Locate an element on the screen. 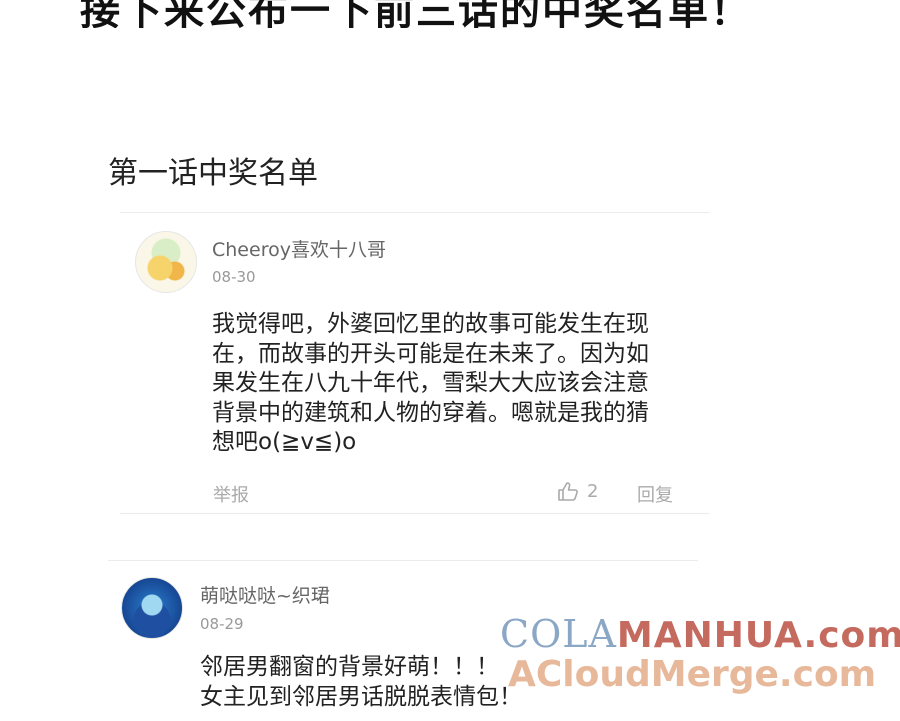 This screenshot has height=721, width=900. username: Cheeroy喜欢十八哥 is located at coordinates (299, 248).